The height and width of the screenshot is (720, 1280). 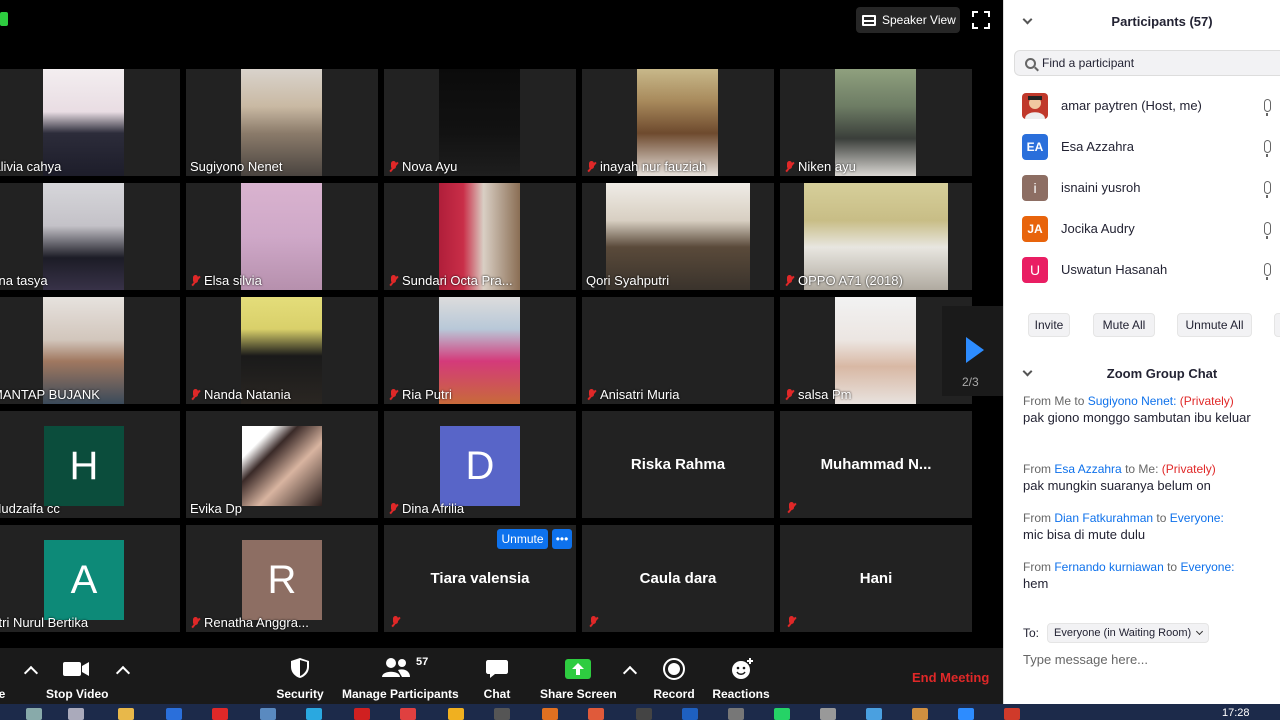 What do you see at coordinates (966, 714) in the screenshot?
I see `zoom-icon` at bounding box center [966, 714].